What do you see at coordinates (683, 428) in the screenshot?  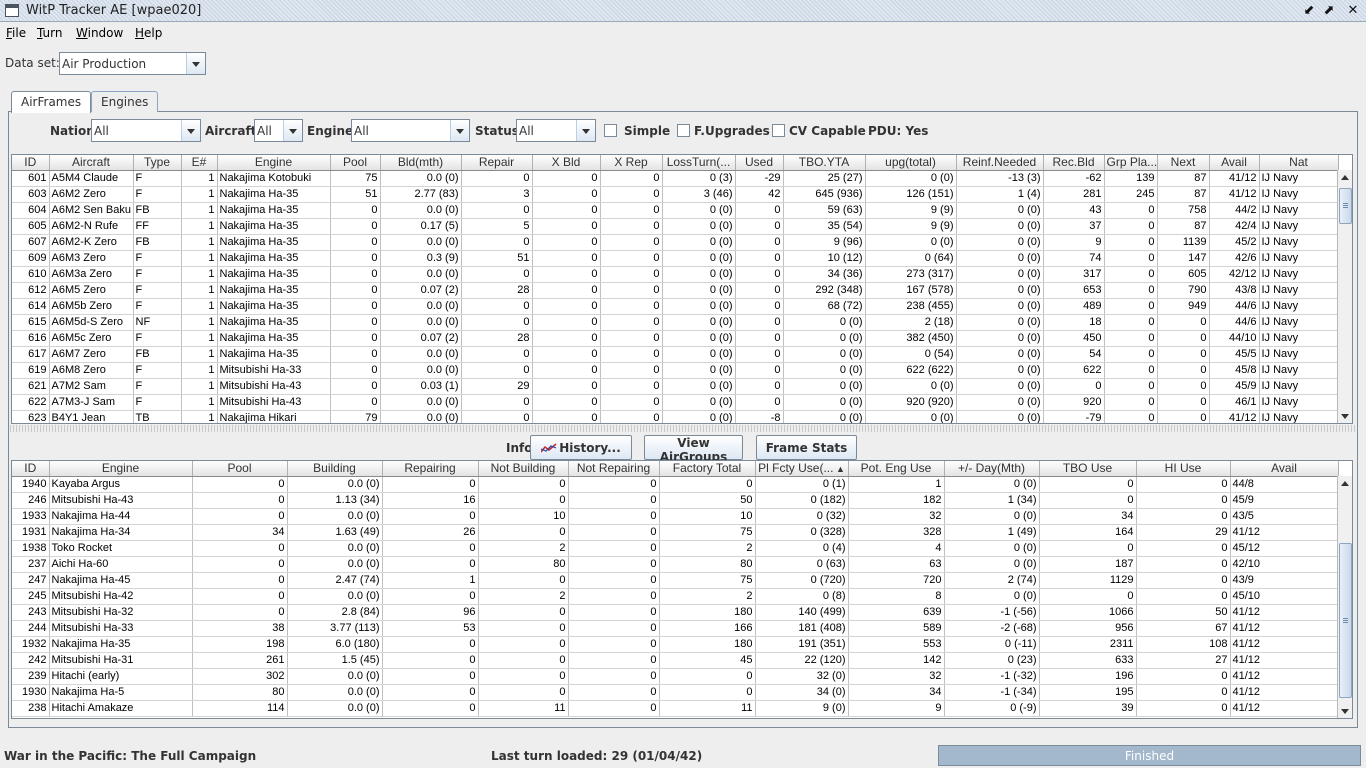 I see `split-pane-divider` at bounding box center [683, 428].